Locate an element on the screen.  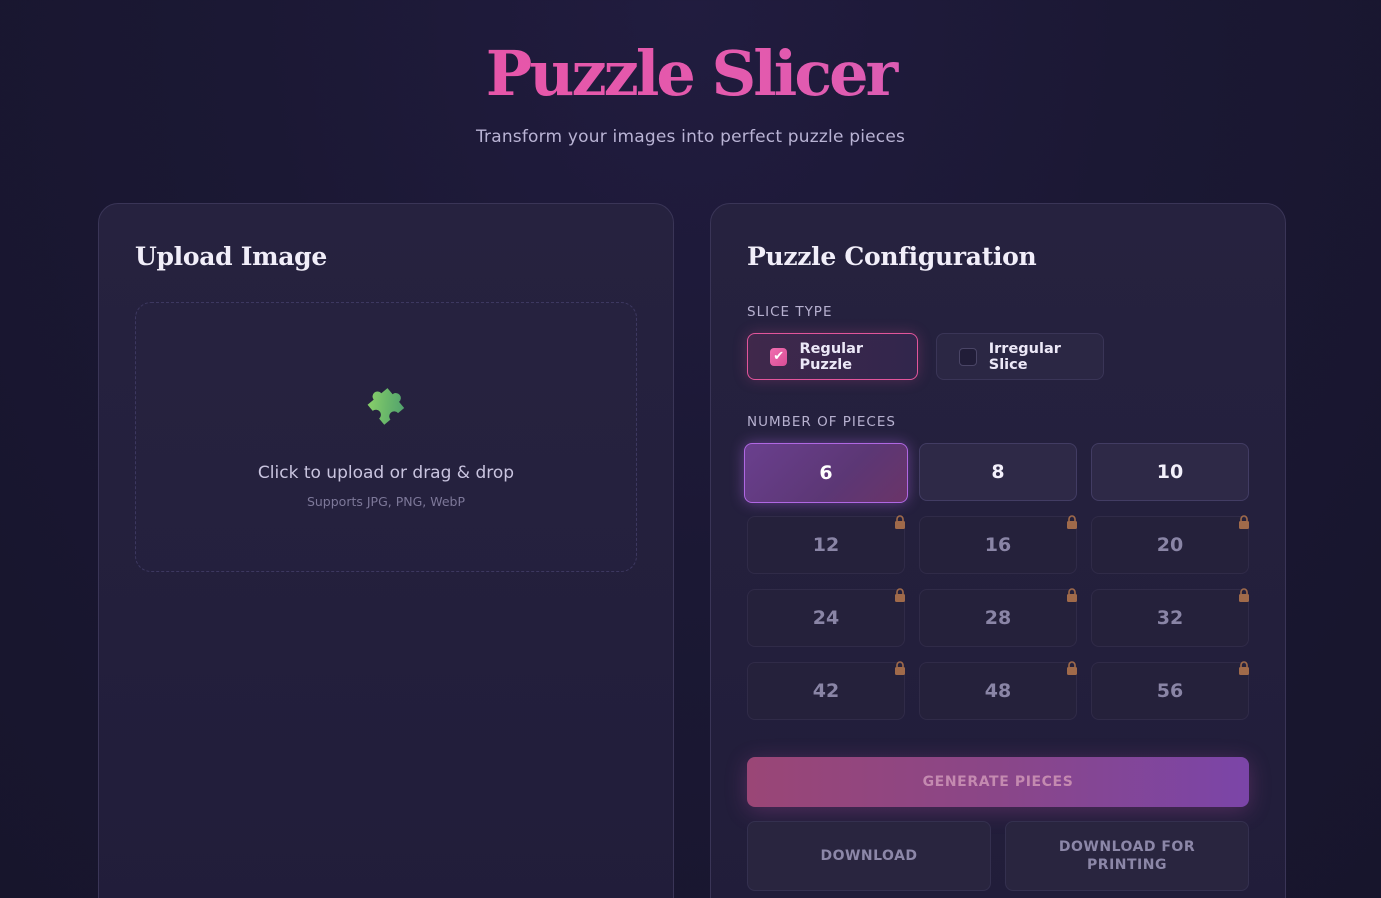
piece-option-20: 20 is located at coordinates (1170, 544).